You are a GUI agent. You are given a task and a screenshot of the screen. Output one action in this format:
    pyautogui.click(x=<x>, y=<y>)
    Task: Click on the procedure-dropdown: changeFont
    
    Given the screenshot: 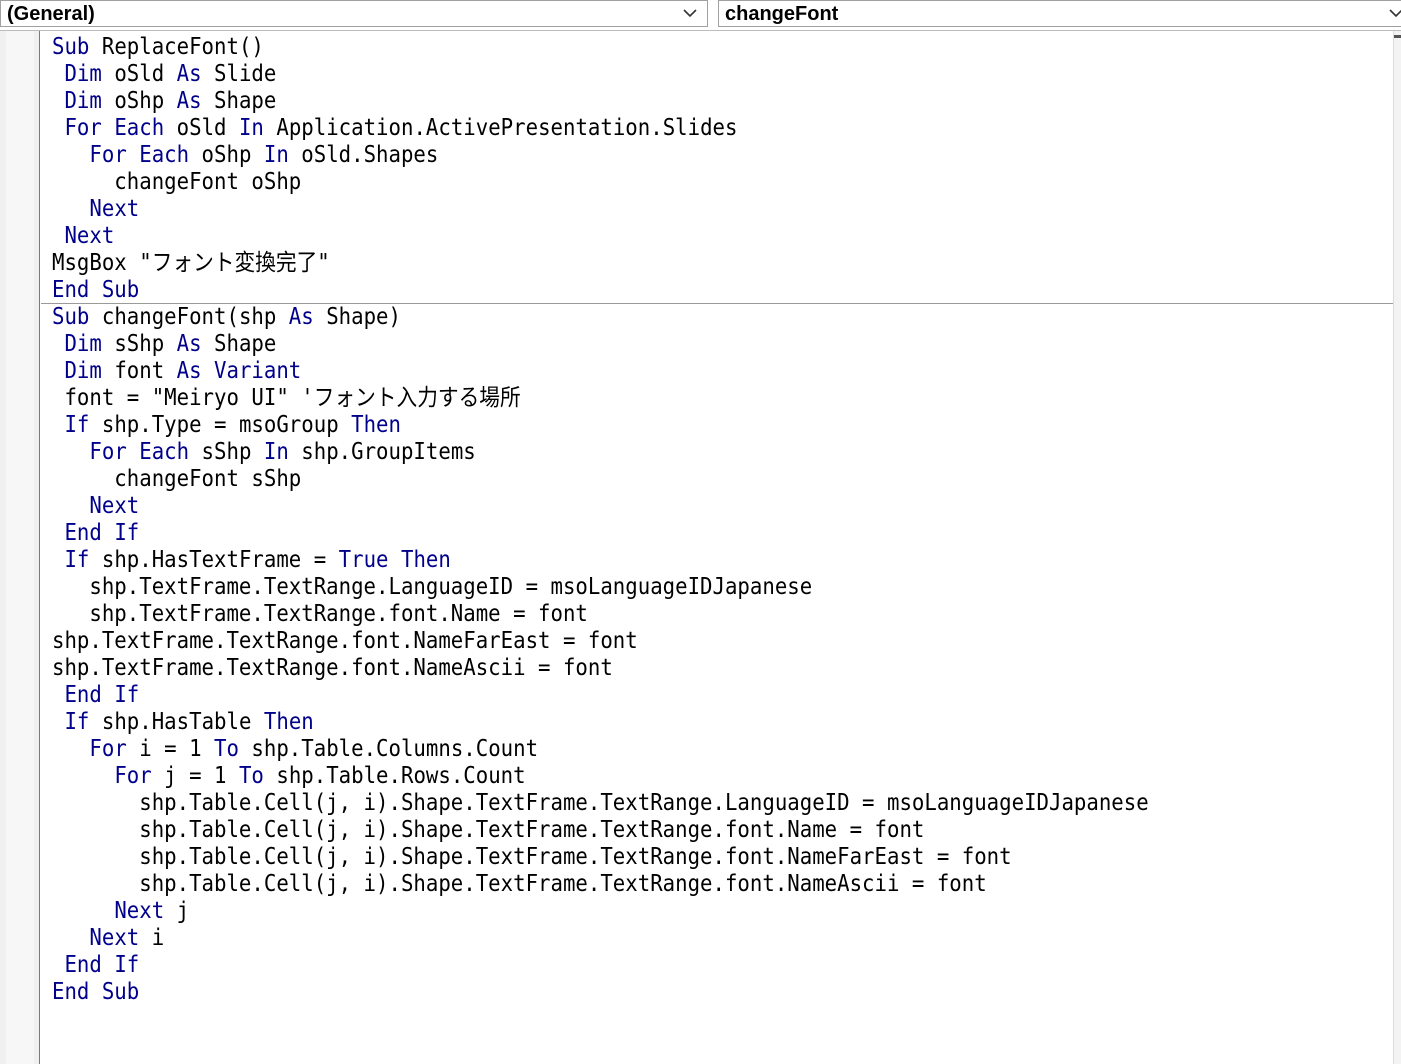 What is the action you would take?
    pyautogui.click(x=1059, y=13)
    